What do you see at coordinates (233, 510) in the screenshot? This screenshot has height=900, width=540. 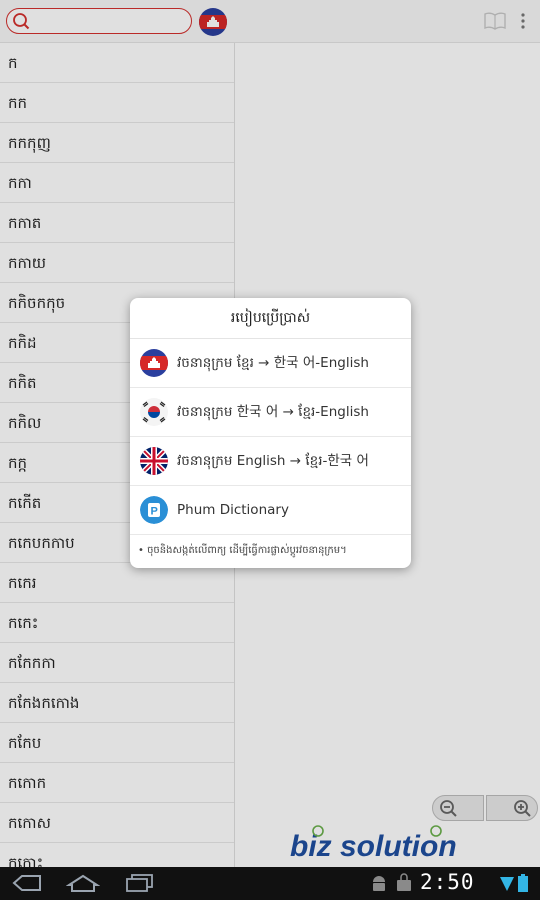 I see `option-label: Phum Dictionary` at bounding box center [233, 510].